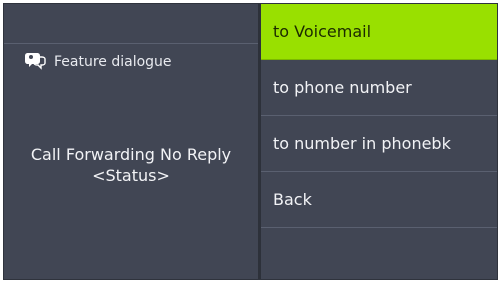  I want to click on call-forwarding-status: Call Forwarding No Reply <Status>, so click(131, 165).